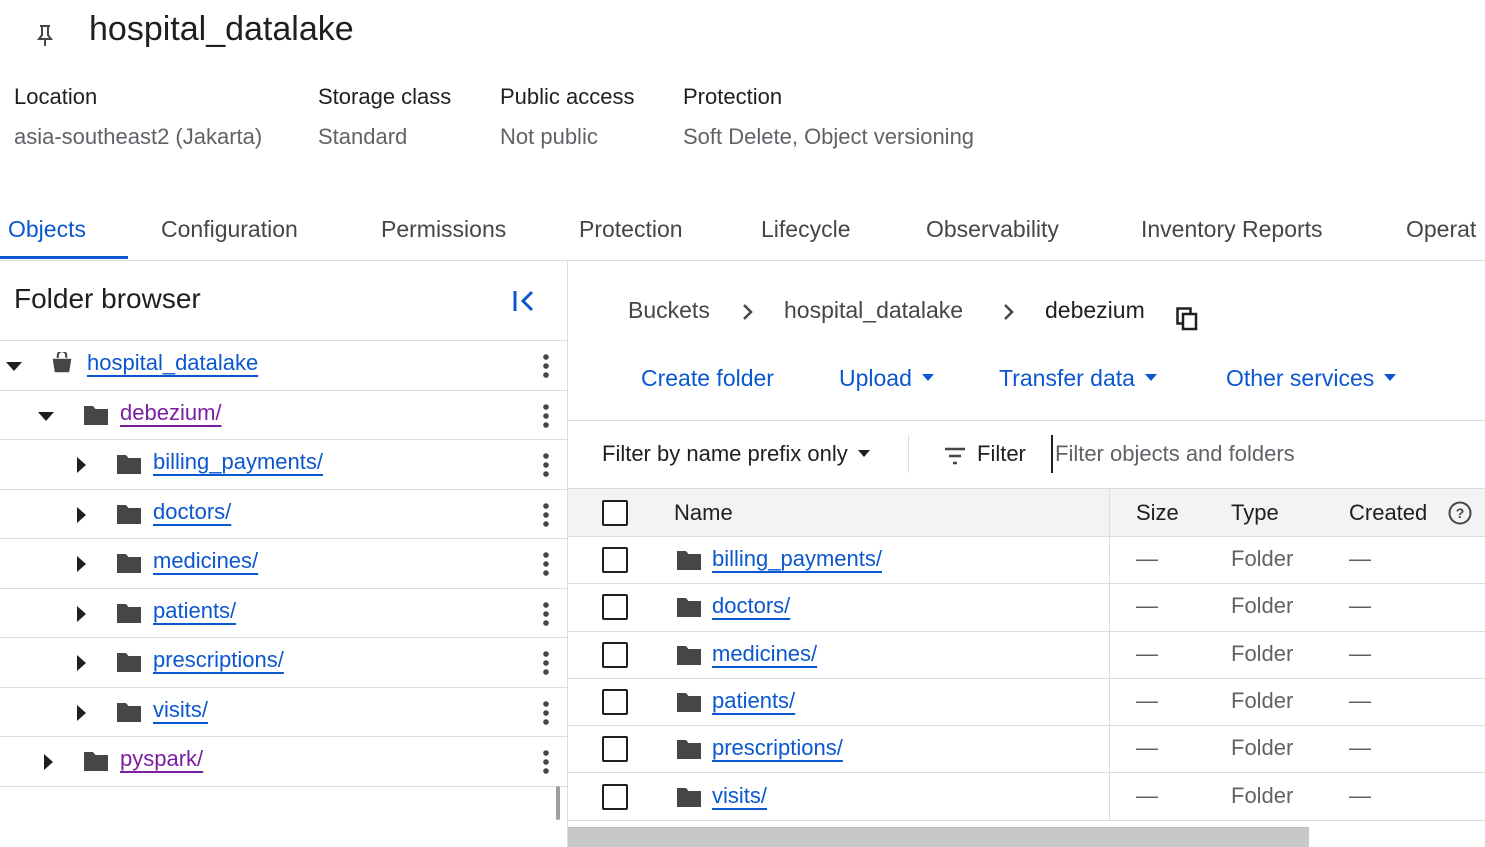  What do you see at coordinates (284, 514) in the screenshot?
I see `tree-item-doctors: doctors/` at bounding box center [284, 514].